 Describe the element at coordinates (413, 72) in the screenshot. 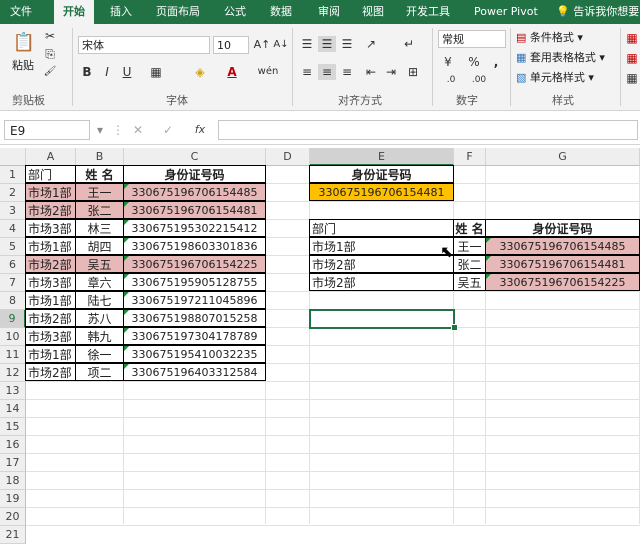

I see `merge-center-icon: ⊞` at that location.